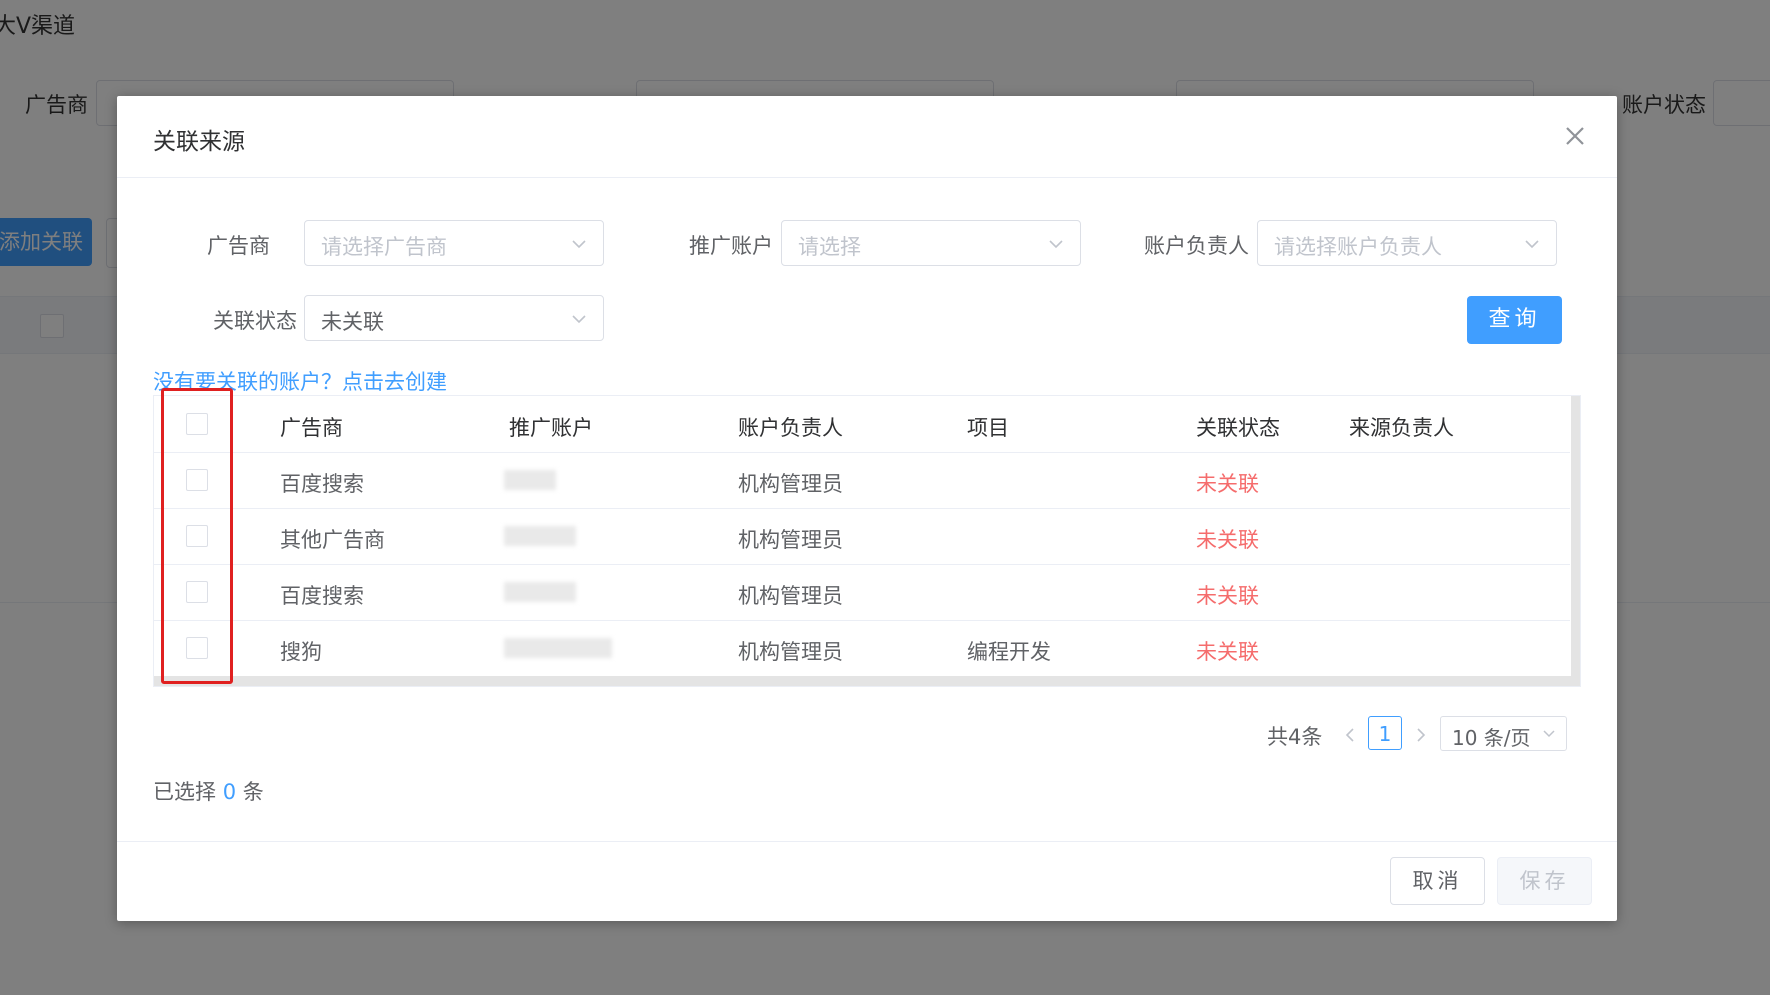 The width and height of the screenshot is (1770, 995). I want to click on filter-label-advertiser: 广告商, so click(238, 246).